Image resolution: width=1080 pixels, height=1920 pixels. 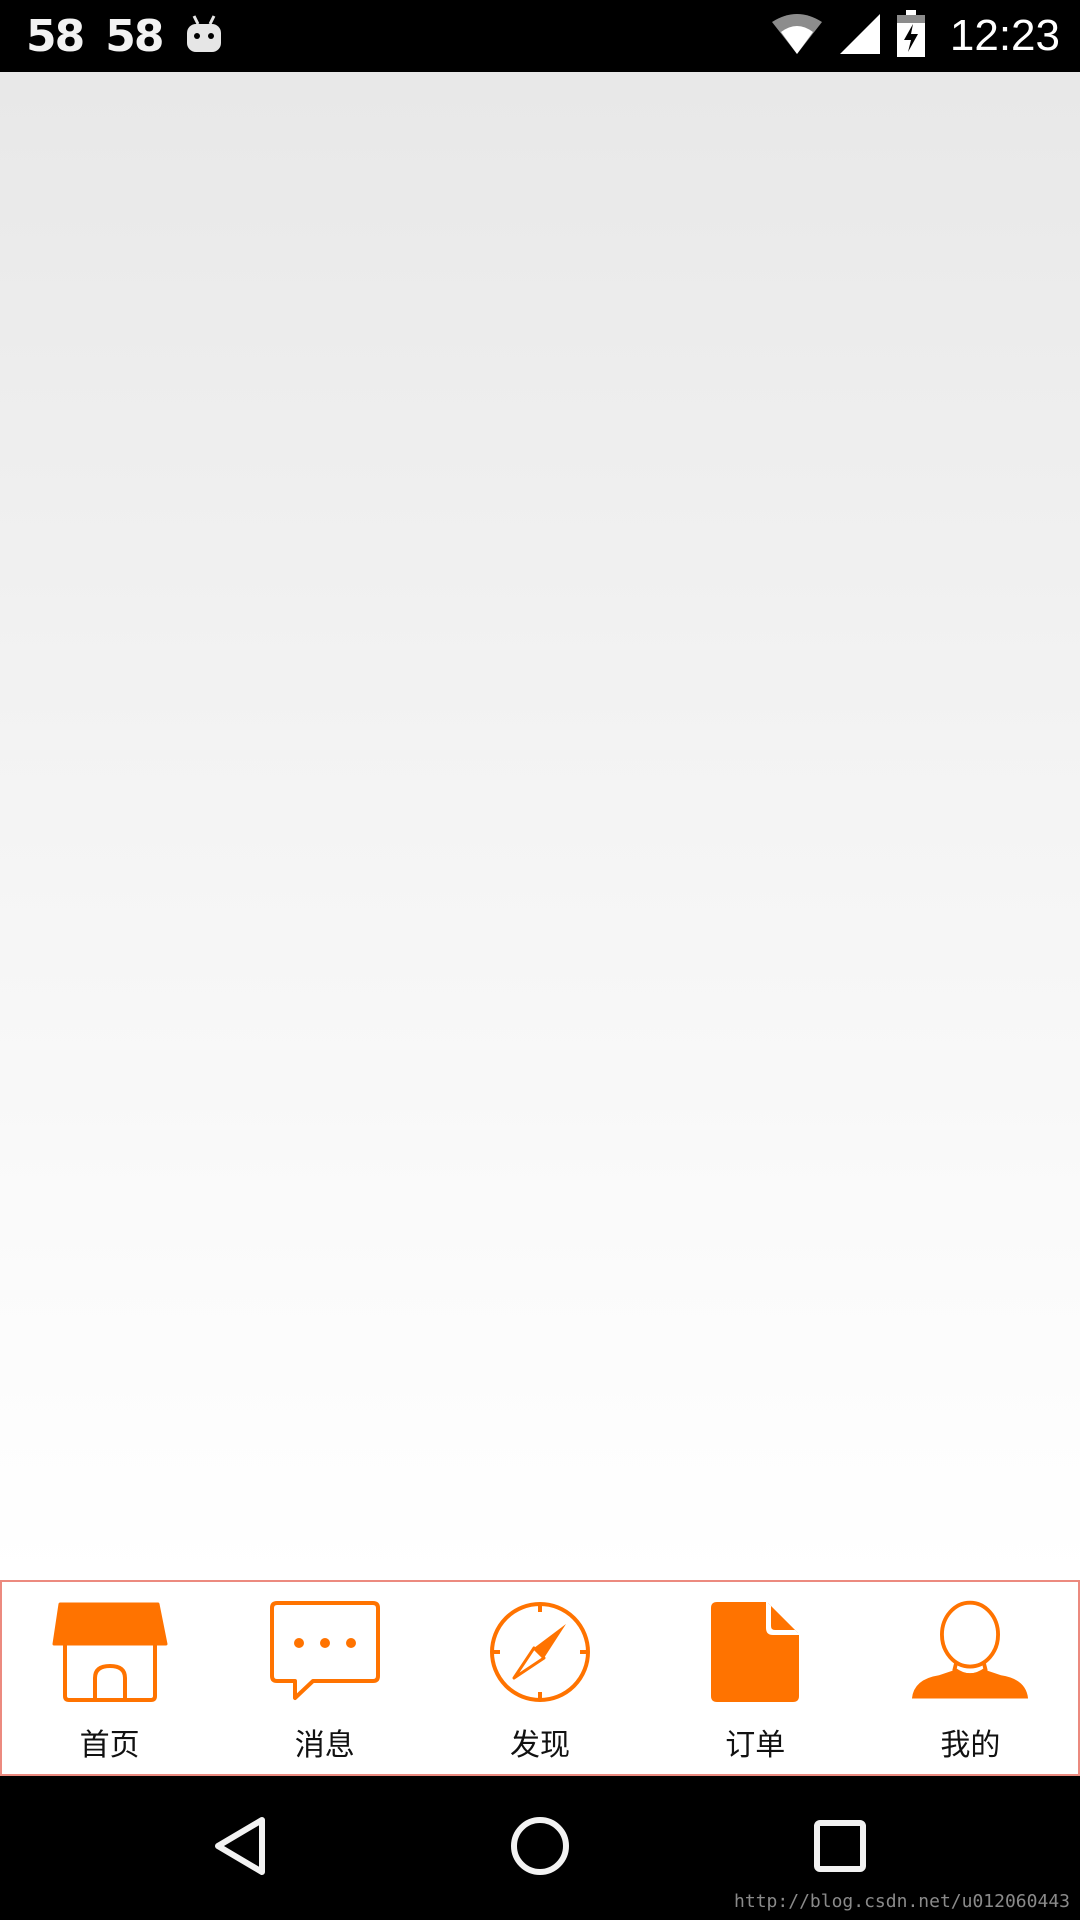 What do you see at coordinates (110, 1652) in the screenshot?
I see `home-store-icon` at bounding box center [110, 1652].